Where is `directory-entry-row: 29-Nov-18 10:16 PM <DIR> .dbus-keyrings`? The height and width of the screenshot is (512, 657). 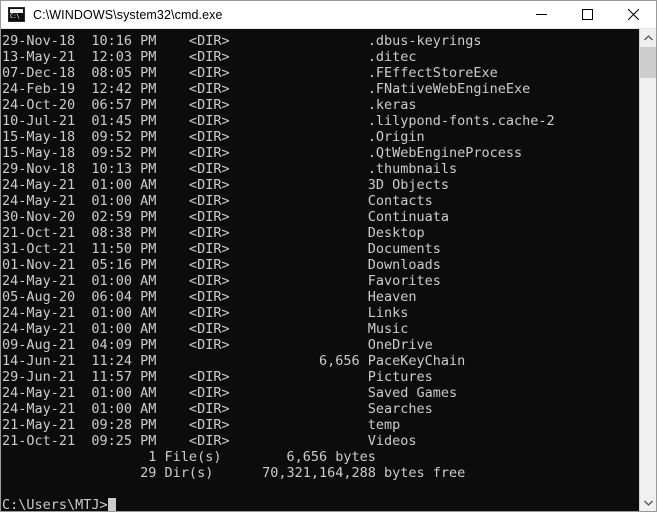 directory-entry-row: 29-Nov-18 10:16 PM <DIR> .dbus-keyrings is located at coordinates (242, 41).